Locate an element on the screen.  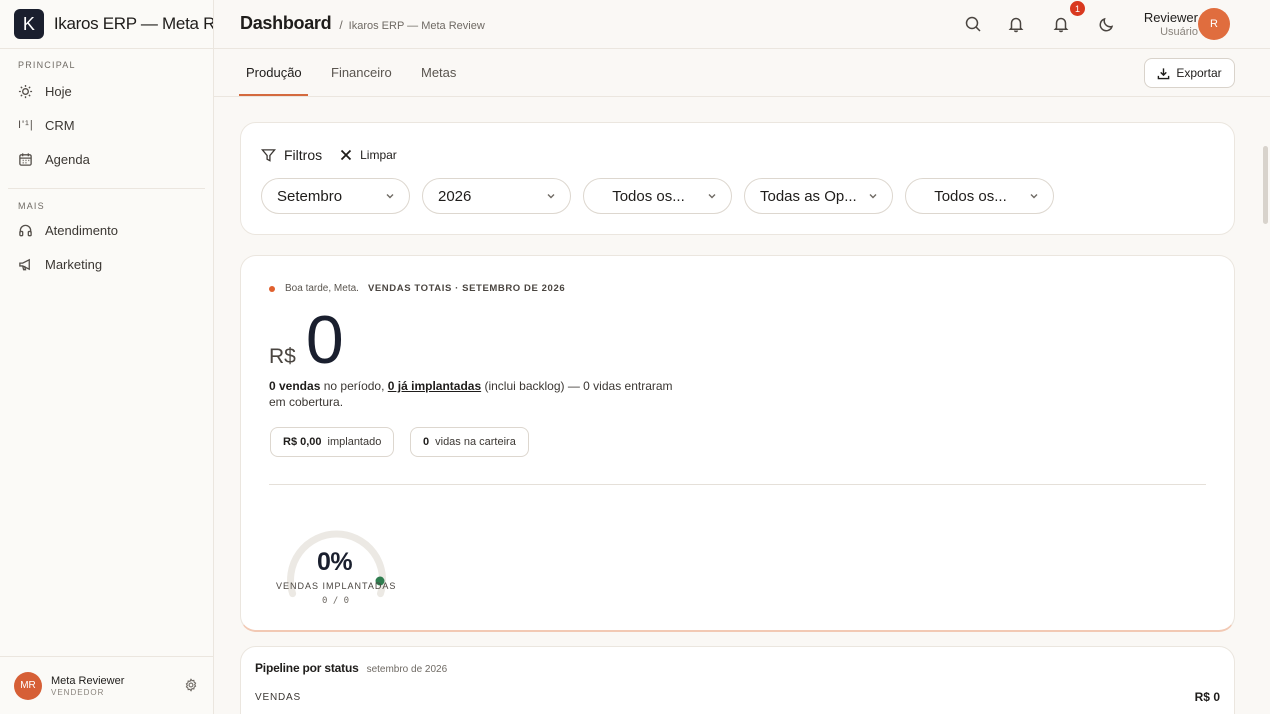
sidebar-user: MR Meta Reviewer VENDEDOR is located at coordinates (106, 685).